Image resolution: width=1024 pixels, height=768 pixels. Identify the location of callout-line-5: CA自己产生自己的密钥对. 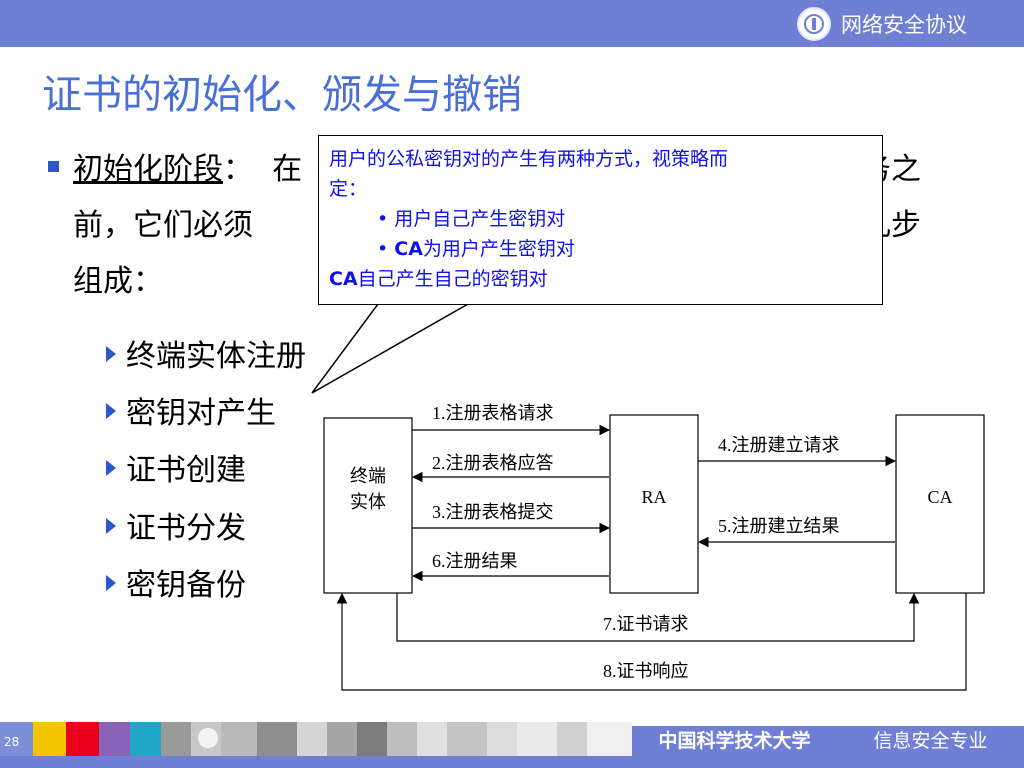
(438, 279).